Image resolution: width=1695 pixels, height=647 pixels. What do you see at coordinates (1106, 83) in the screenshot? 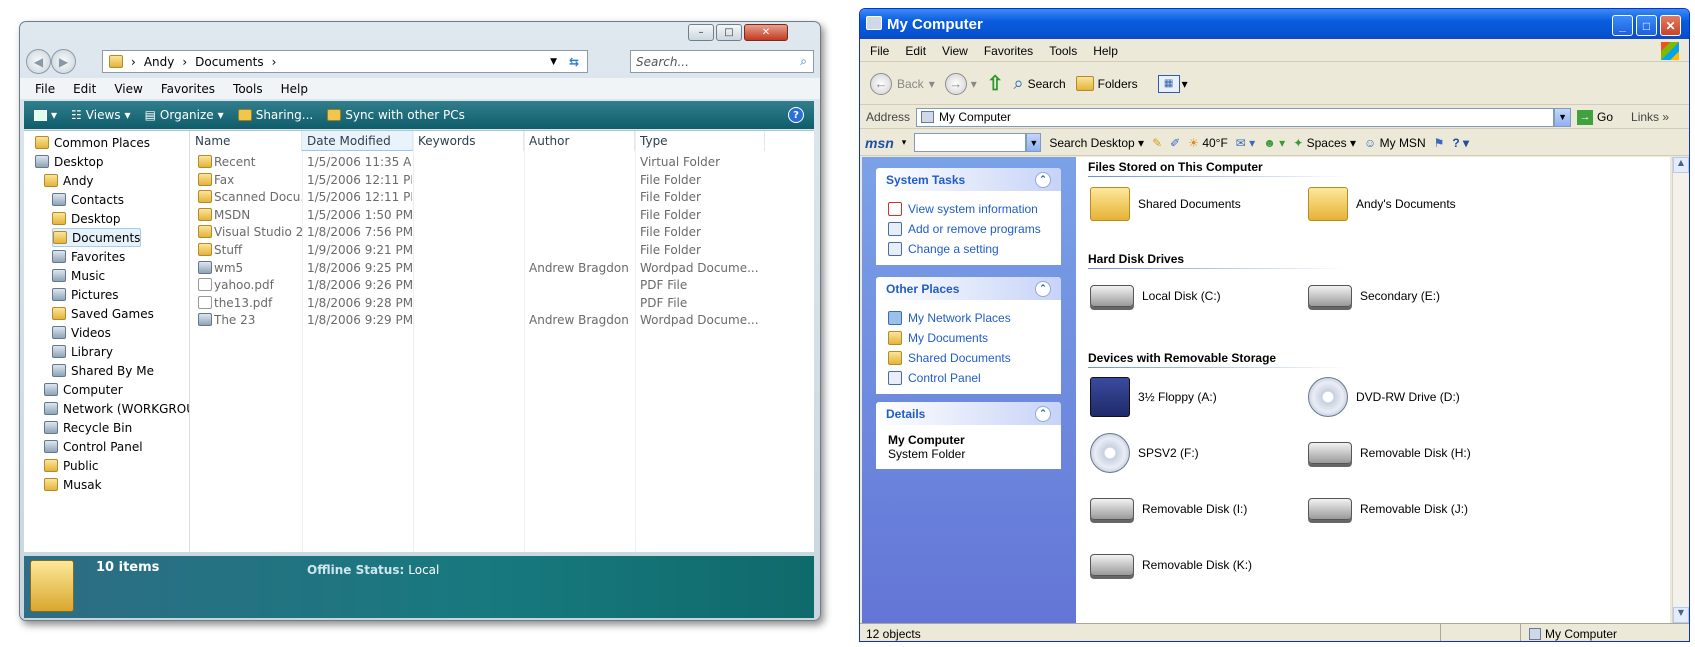
I see `folders-button: Folders` at bounding box center [1106, 83].